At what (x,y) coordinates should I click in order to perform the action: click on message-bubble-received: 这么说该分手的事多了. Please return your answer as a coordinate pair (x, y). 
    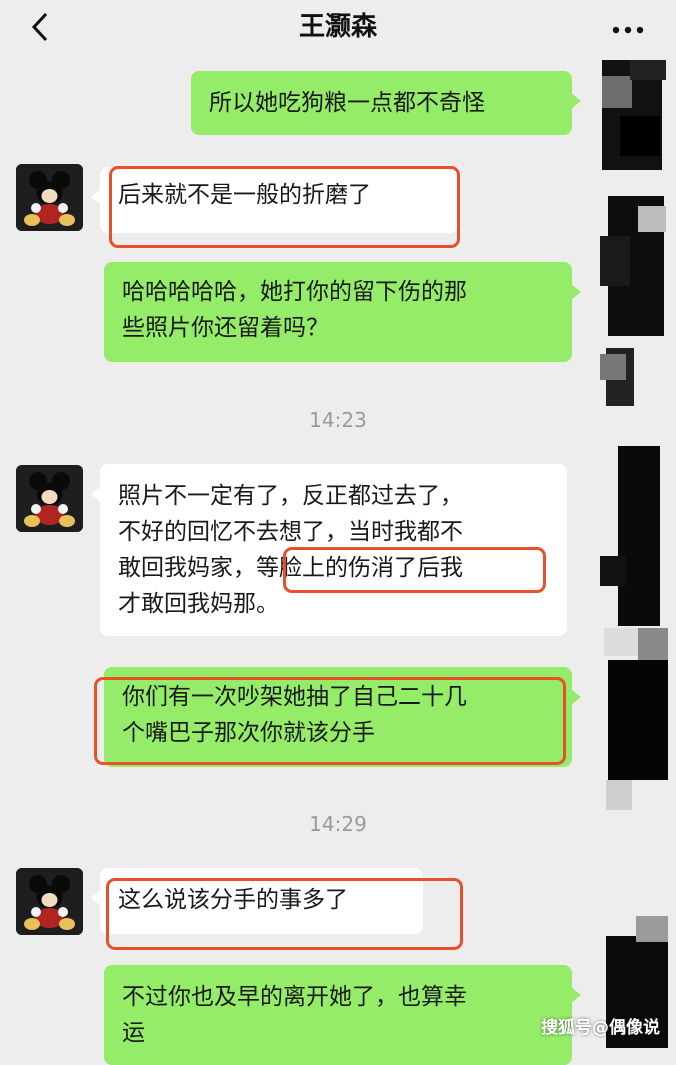
    Looking at the image, I should click on (257, 901).